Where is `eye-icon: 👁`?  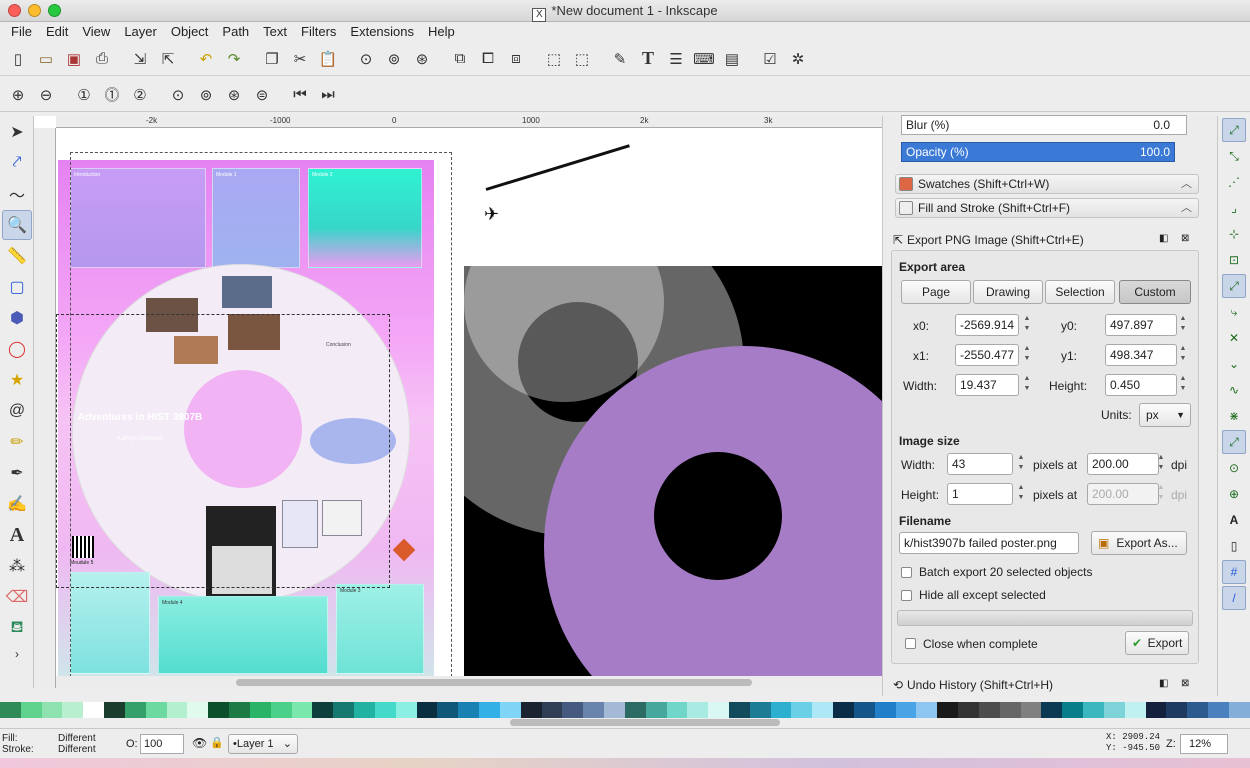 eye-icon: 👁 is located at coordinates (199, 743).